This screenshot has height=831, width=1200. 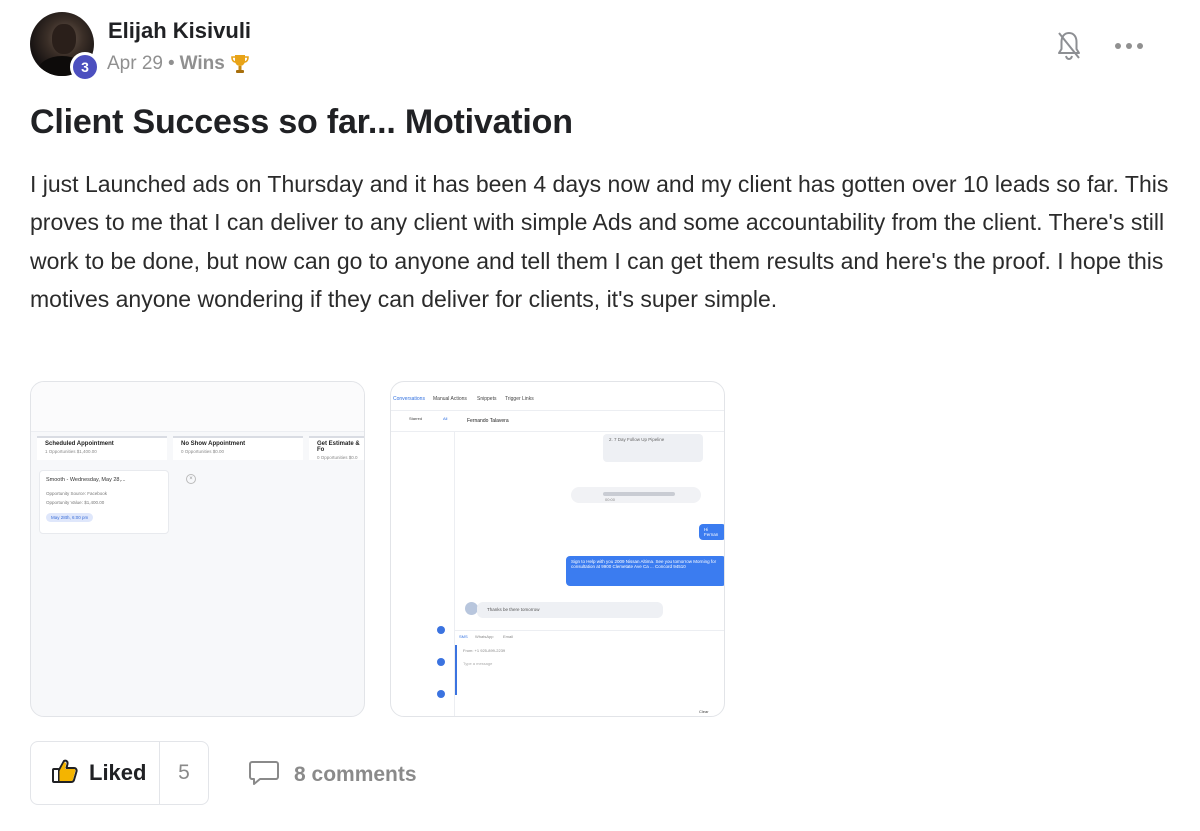 What do you see at coordinates (1131, 46) in the screenshot?
I see `more-options-icon` at bounding box center [1131, 46].